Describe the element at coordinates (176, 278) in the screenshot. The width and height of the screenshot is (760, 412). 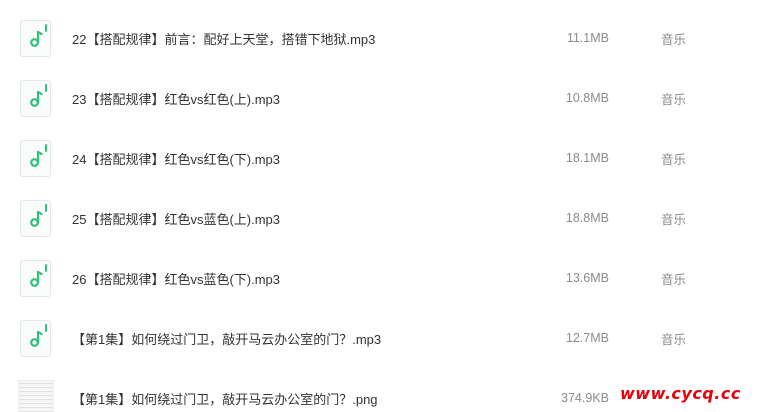
I see `file-name: 26【搭配规律】红色vs蓝色(下).mp3` at that location.